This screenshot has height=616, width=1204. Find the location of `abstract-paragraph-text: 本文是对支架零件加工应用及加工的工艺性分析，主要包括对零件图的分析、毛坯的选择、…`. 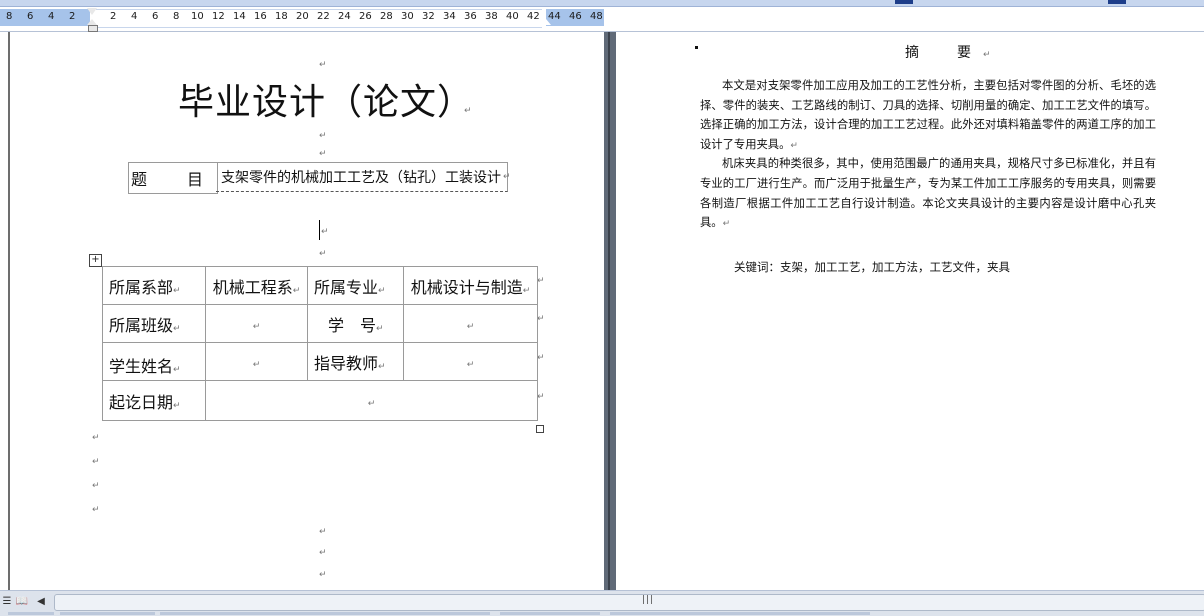

abstract-paragraph-text: 本文是对支架零件加工应用及加工的工艺性分析，主要包括对零件图的分析、毛坯的选择、… is located at coordinates (928, 115).